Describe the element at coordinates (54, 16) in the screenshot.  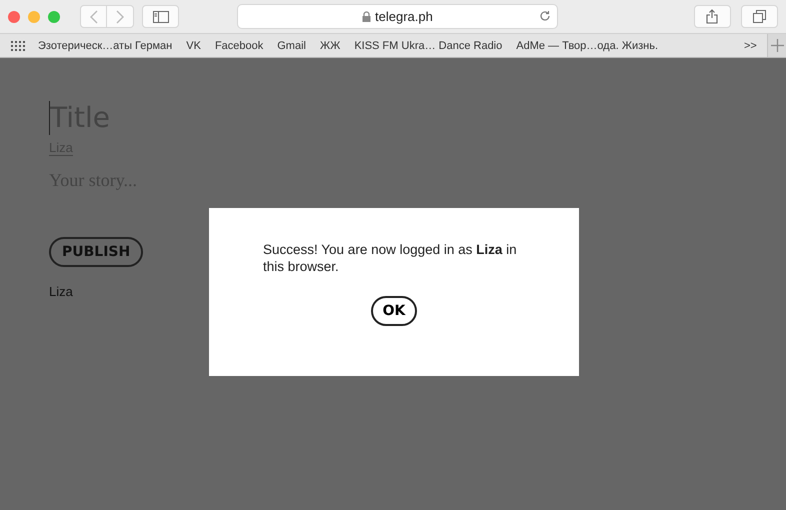
I see `zoom-button` at that location.